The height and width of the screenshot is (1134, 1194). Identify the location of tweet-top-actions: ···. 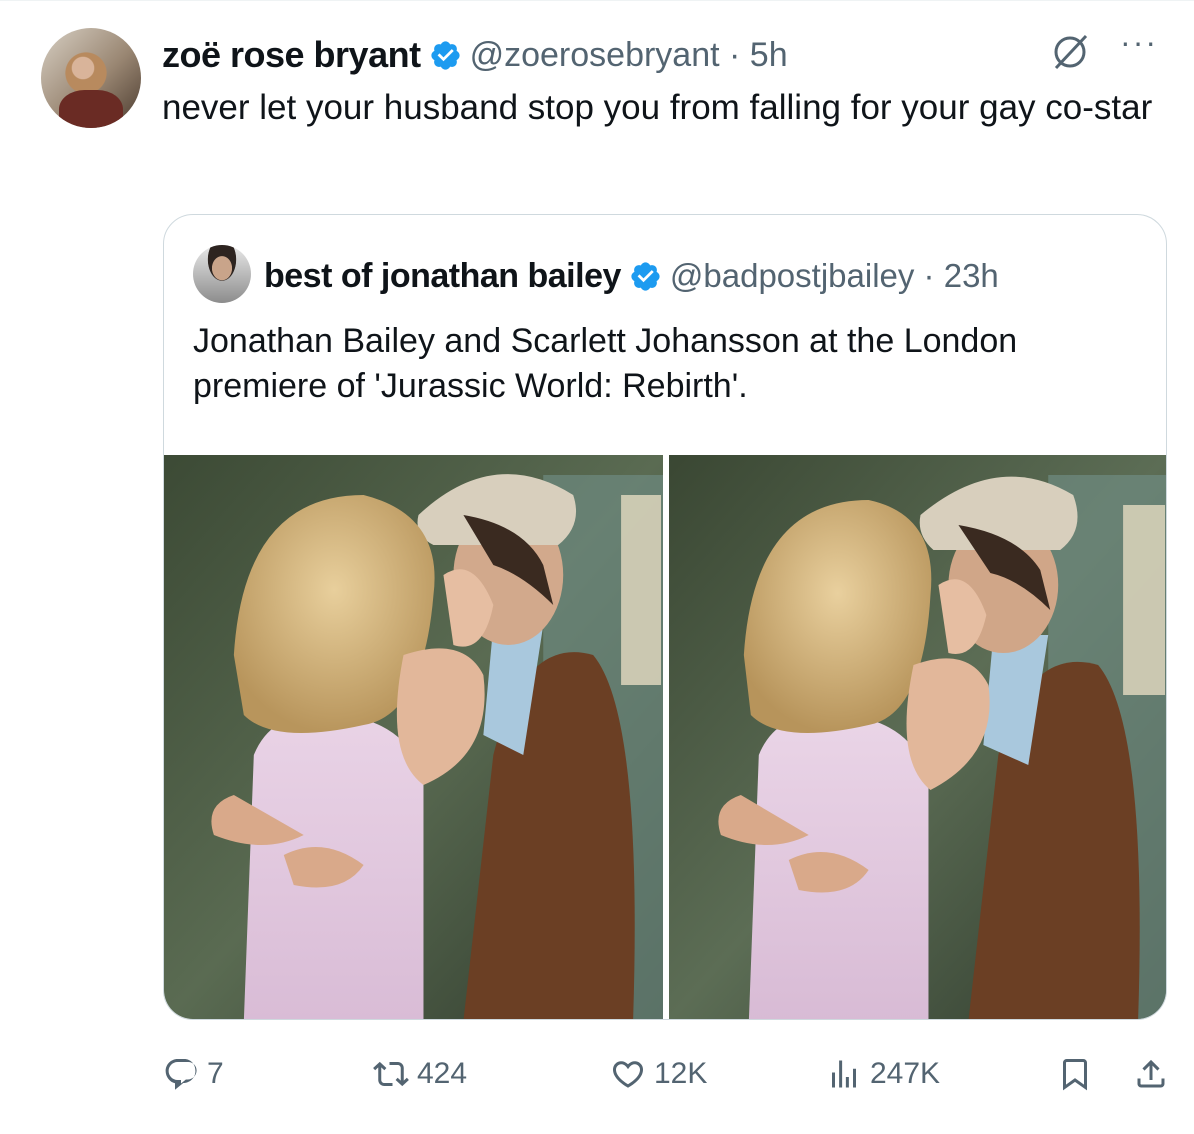
(1103, 50).